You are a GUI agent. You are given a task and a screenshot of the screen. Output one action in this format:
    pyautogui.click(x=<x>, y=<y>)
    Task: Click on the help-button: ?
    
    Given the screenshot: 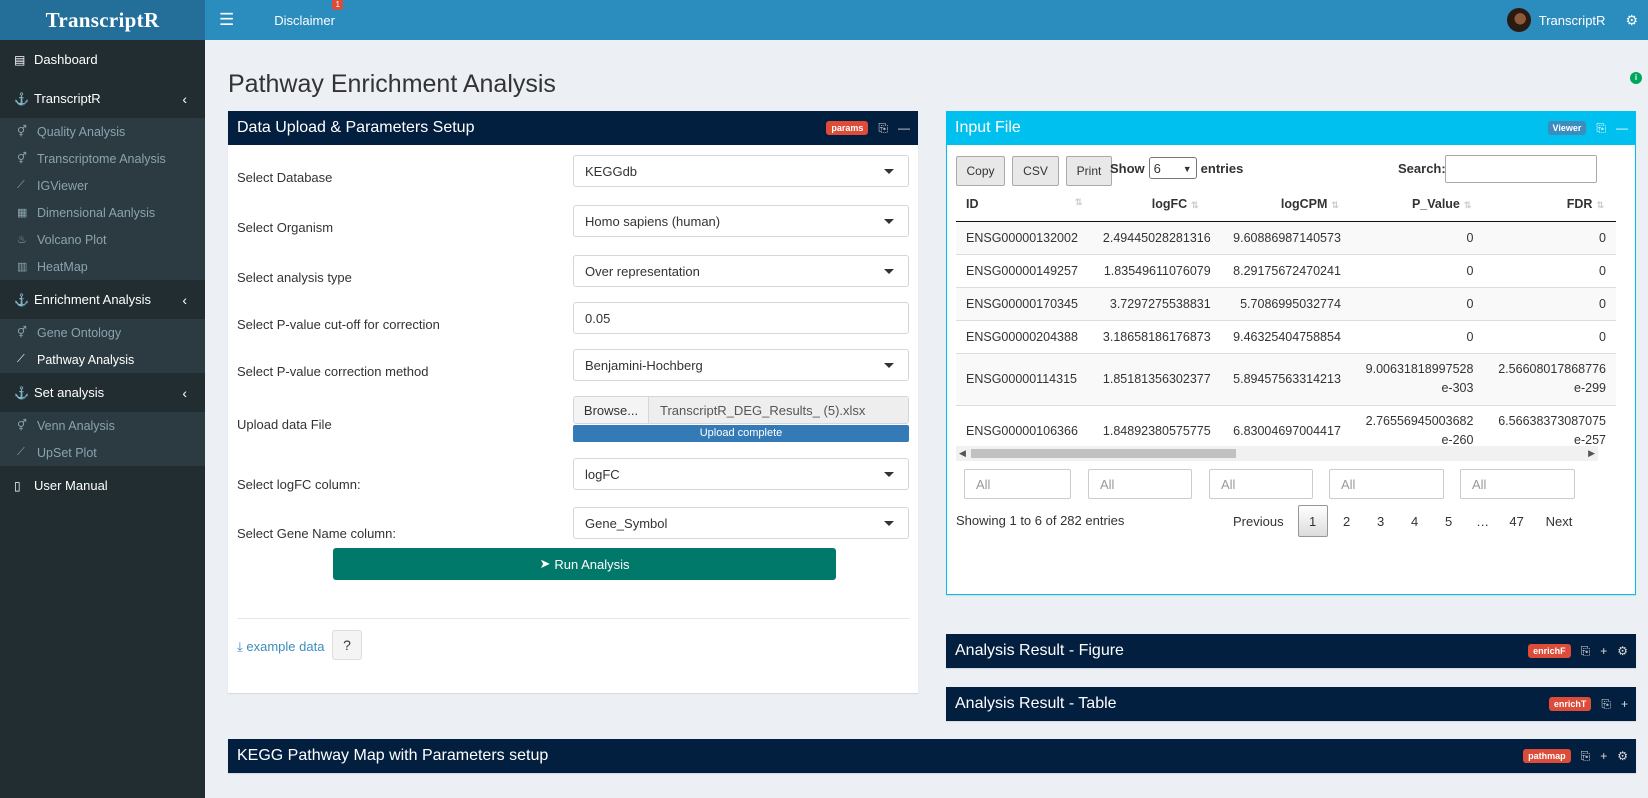 What is the action you would take?
    pyautogui.click(x=347, y=645)
    